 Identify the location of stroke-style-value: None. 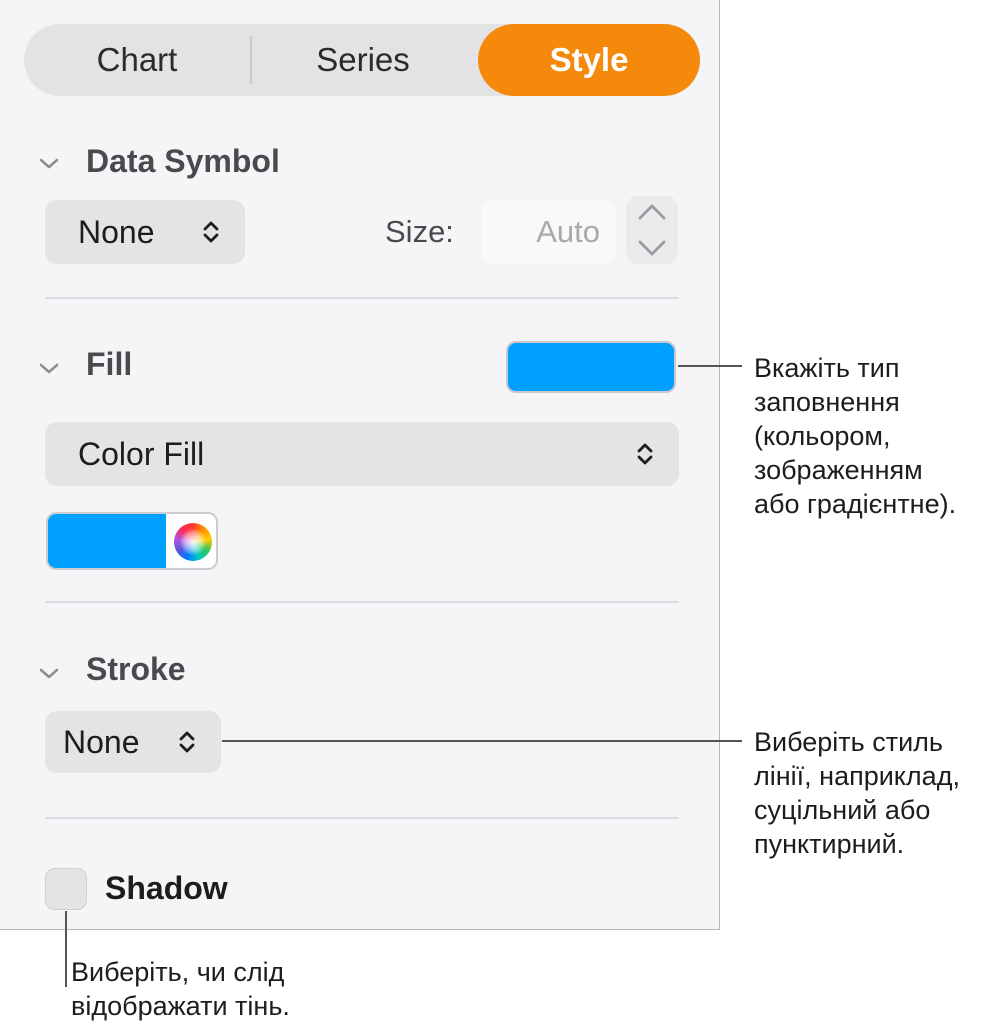
(101, 742).